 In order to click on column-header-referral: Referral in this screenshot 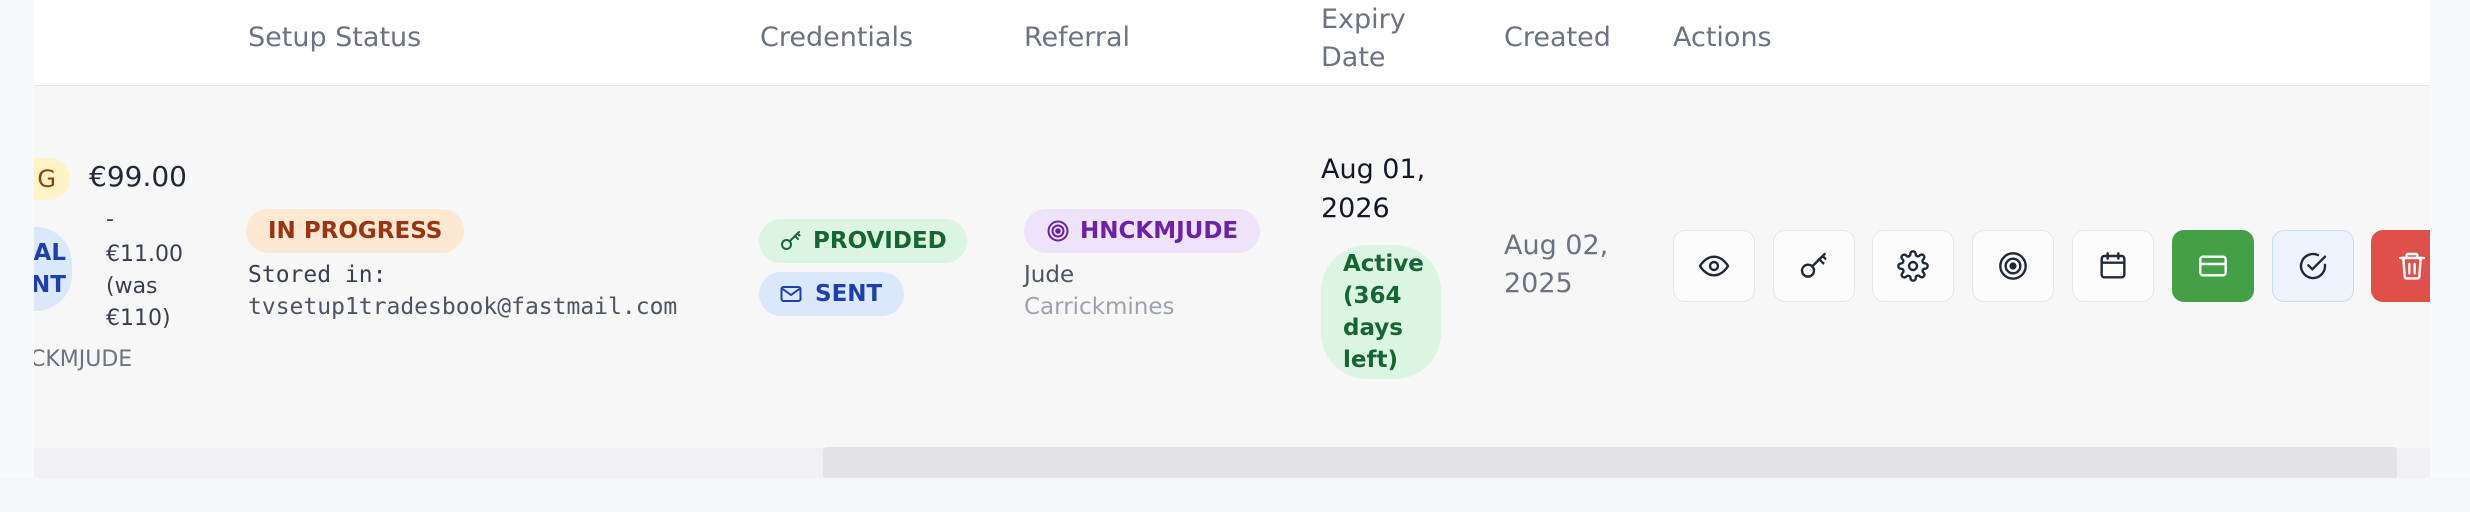, I will do `click(1077, 37)`.